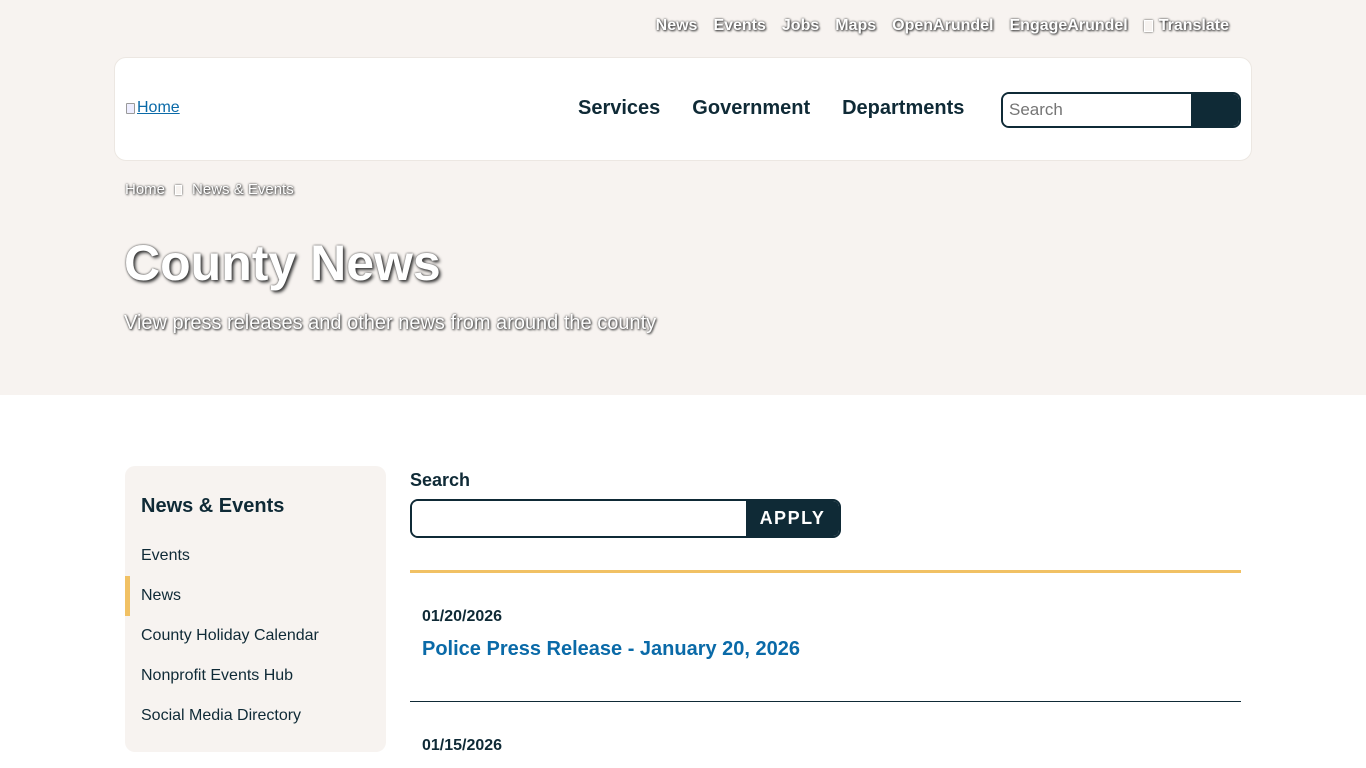  I want to click on sidebar-title: News & Events, so click(213, 506).